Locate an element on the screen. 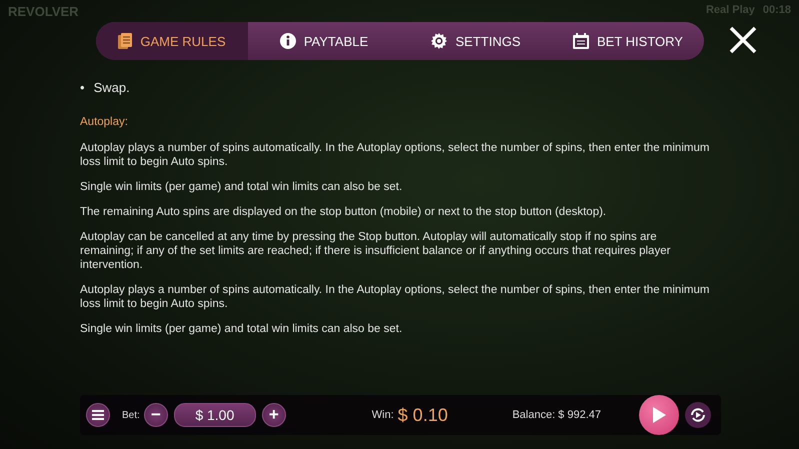  menu-button is located at coordinates (98, 415).